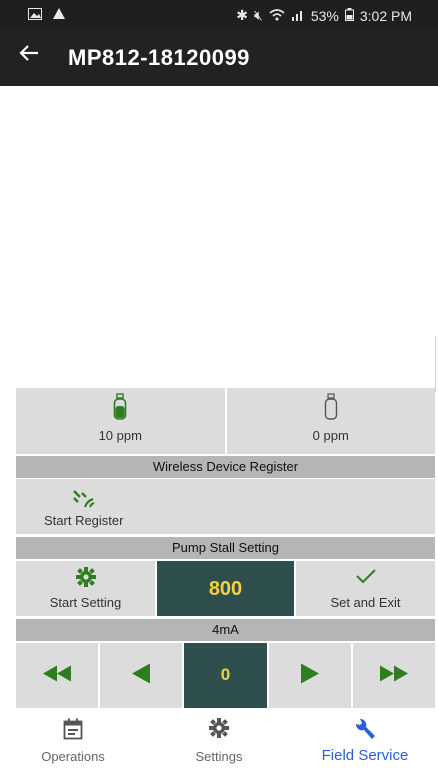  I want to click on fast-decrease-button, so click(57, 675).